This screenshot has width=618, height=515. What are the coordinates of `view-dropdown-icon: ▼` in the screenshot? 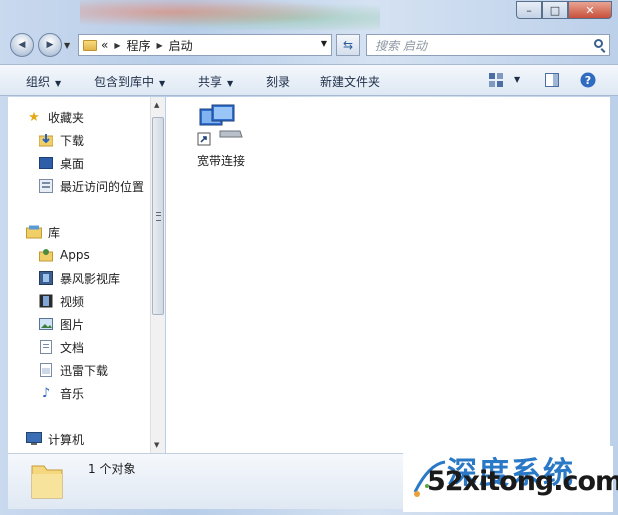 It's located at (517, 79).